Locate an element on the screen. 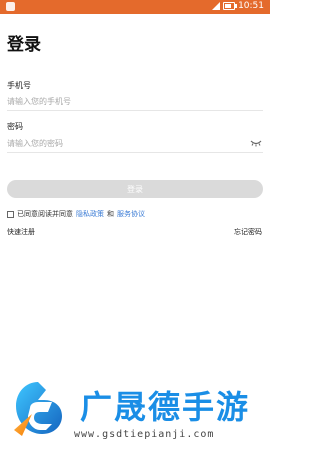  service-agreement-link: 服务协议 is located at coordinates (131, 214).